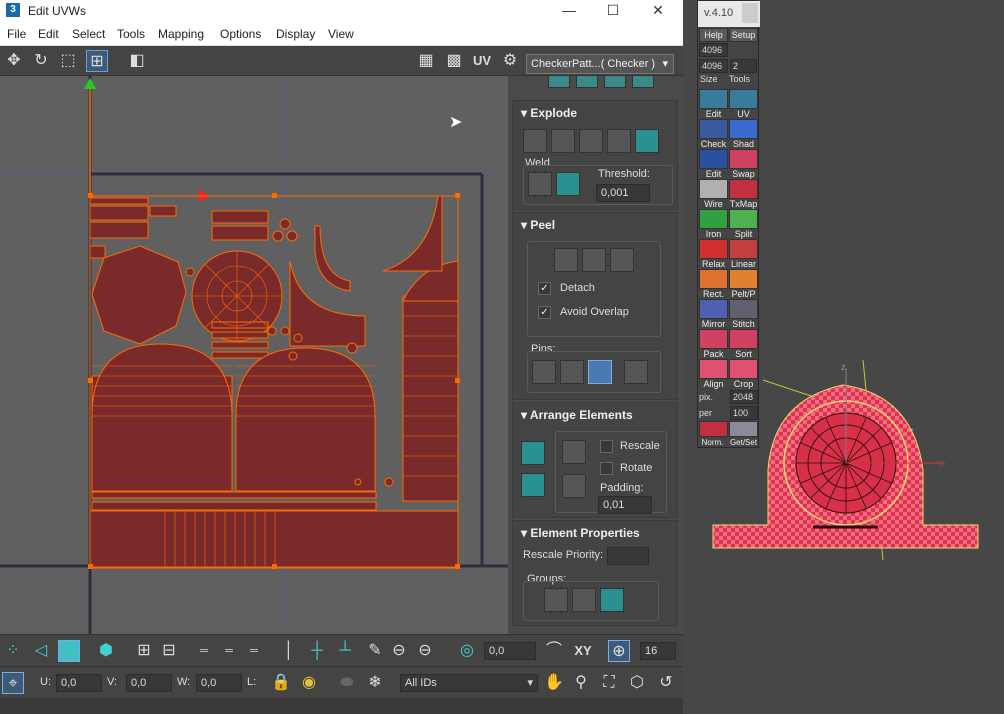  Describe the element at coordinates (713, 99) in the screenshot. I see `edit-button` at that location.